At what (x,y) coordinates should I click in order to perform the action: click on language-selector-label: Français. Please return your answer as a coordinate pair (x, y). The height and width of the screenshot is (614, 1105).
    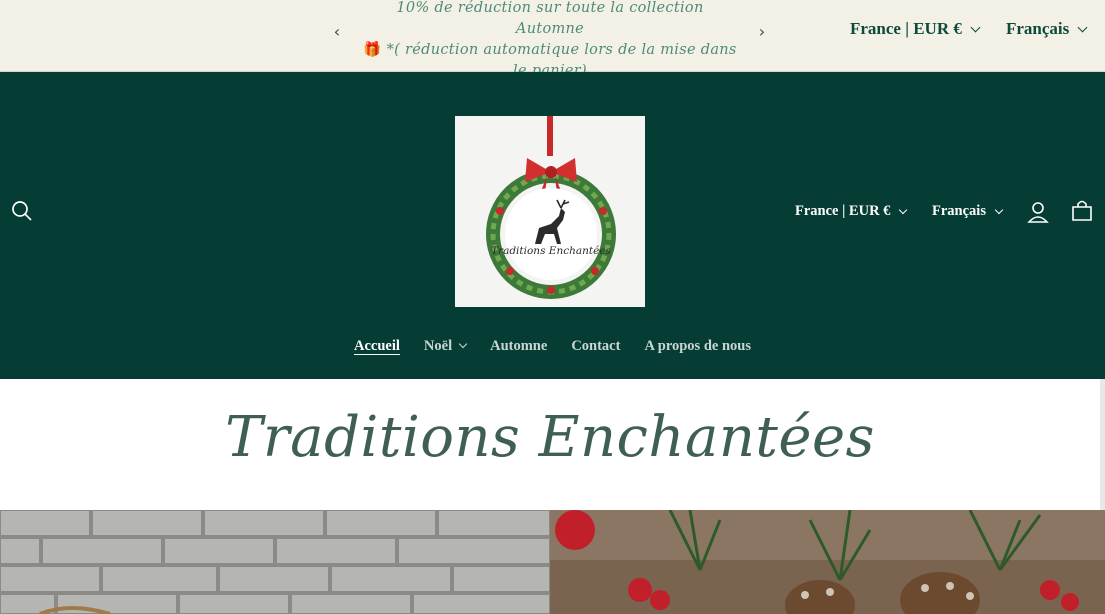
    Looking at the image, I should click on (1038, 28).